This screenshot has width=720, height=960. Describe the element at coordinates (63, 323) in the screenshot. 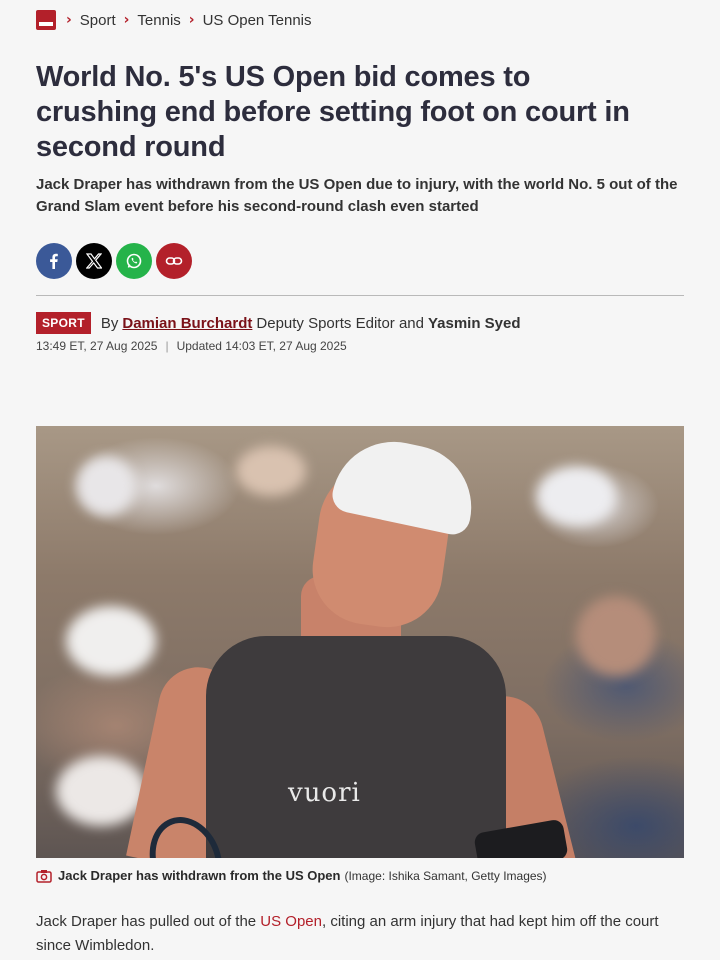

I see `section-tag: SPORT` at that location.